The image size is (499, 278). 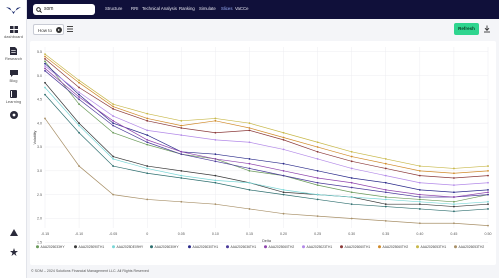 What do you see at coordinates (358, 247) in the screenshot?
I see `legend-label: AAA2026060TH1` at bounding box center [358, 247].